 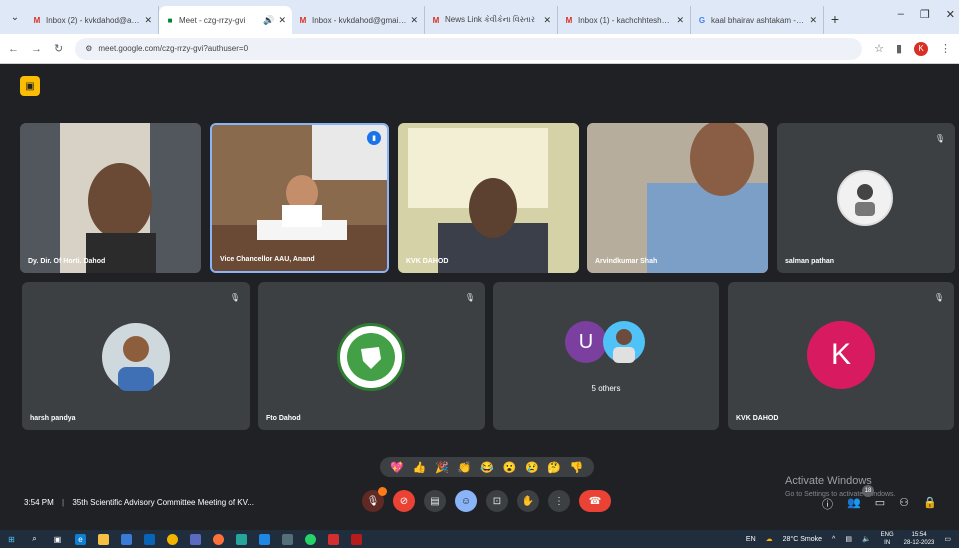 I want to click on pdf-icon, so click(x=333, y=539).